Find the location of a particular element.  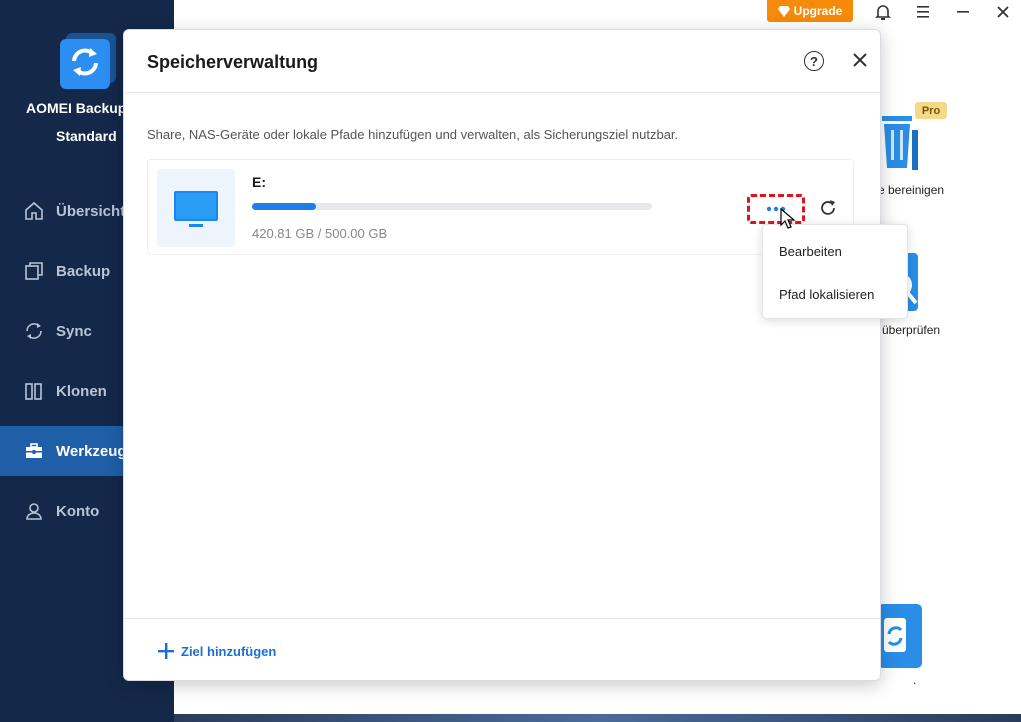

clone-icon is located at coordinates (33, 391).